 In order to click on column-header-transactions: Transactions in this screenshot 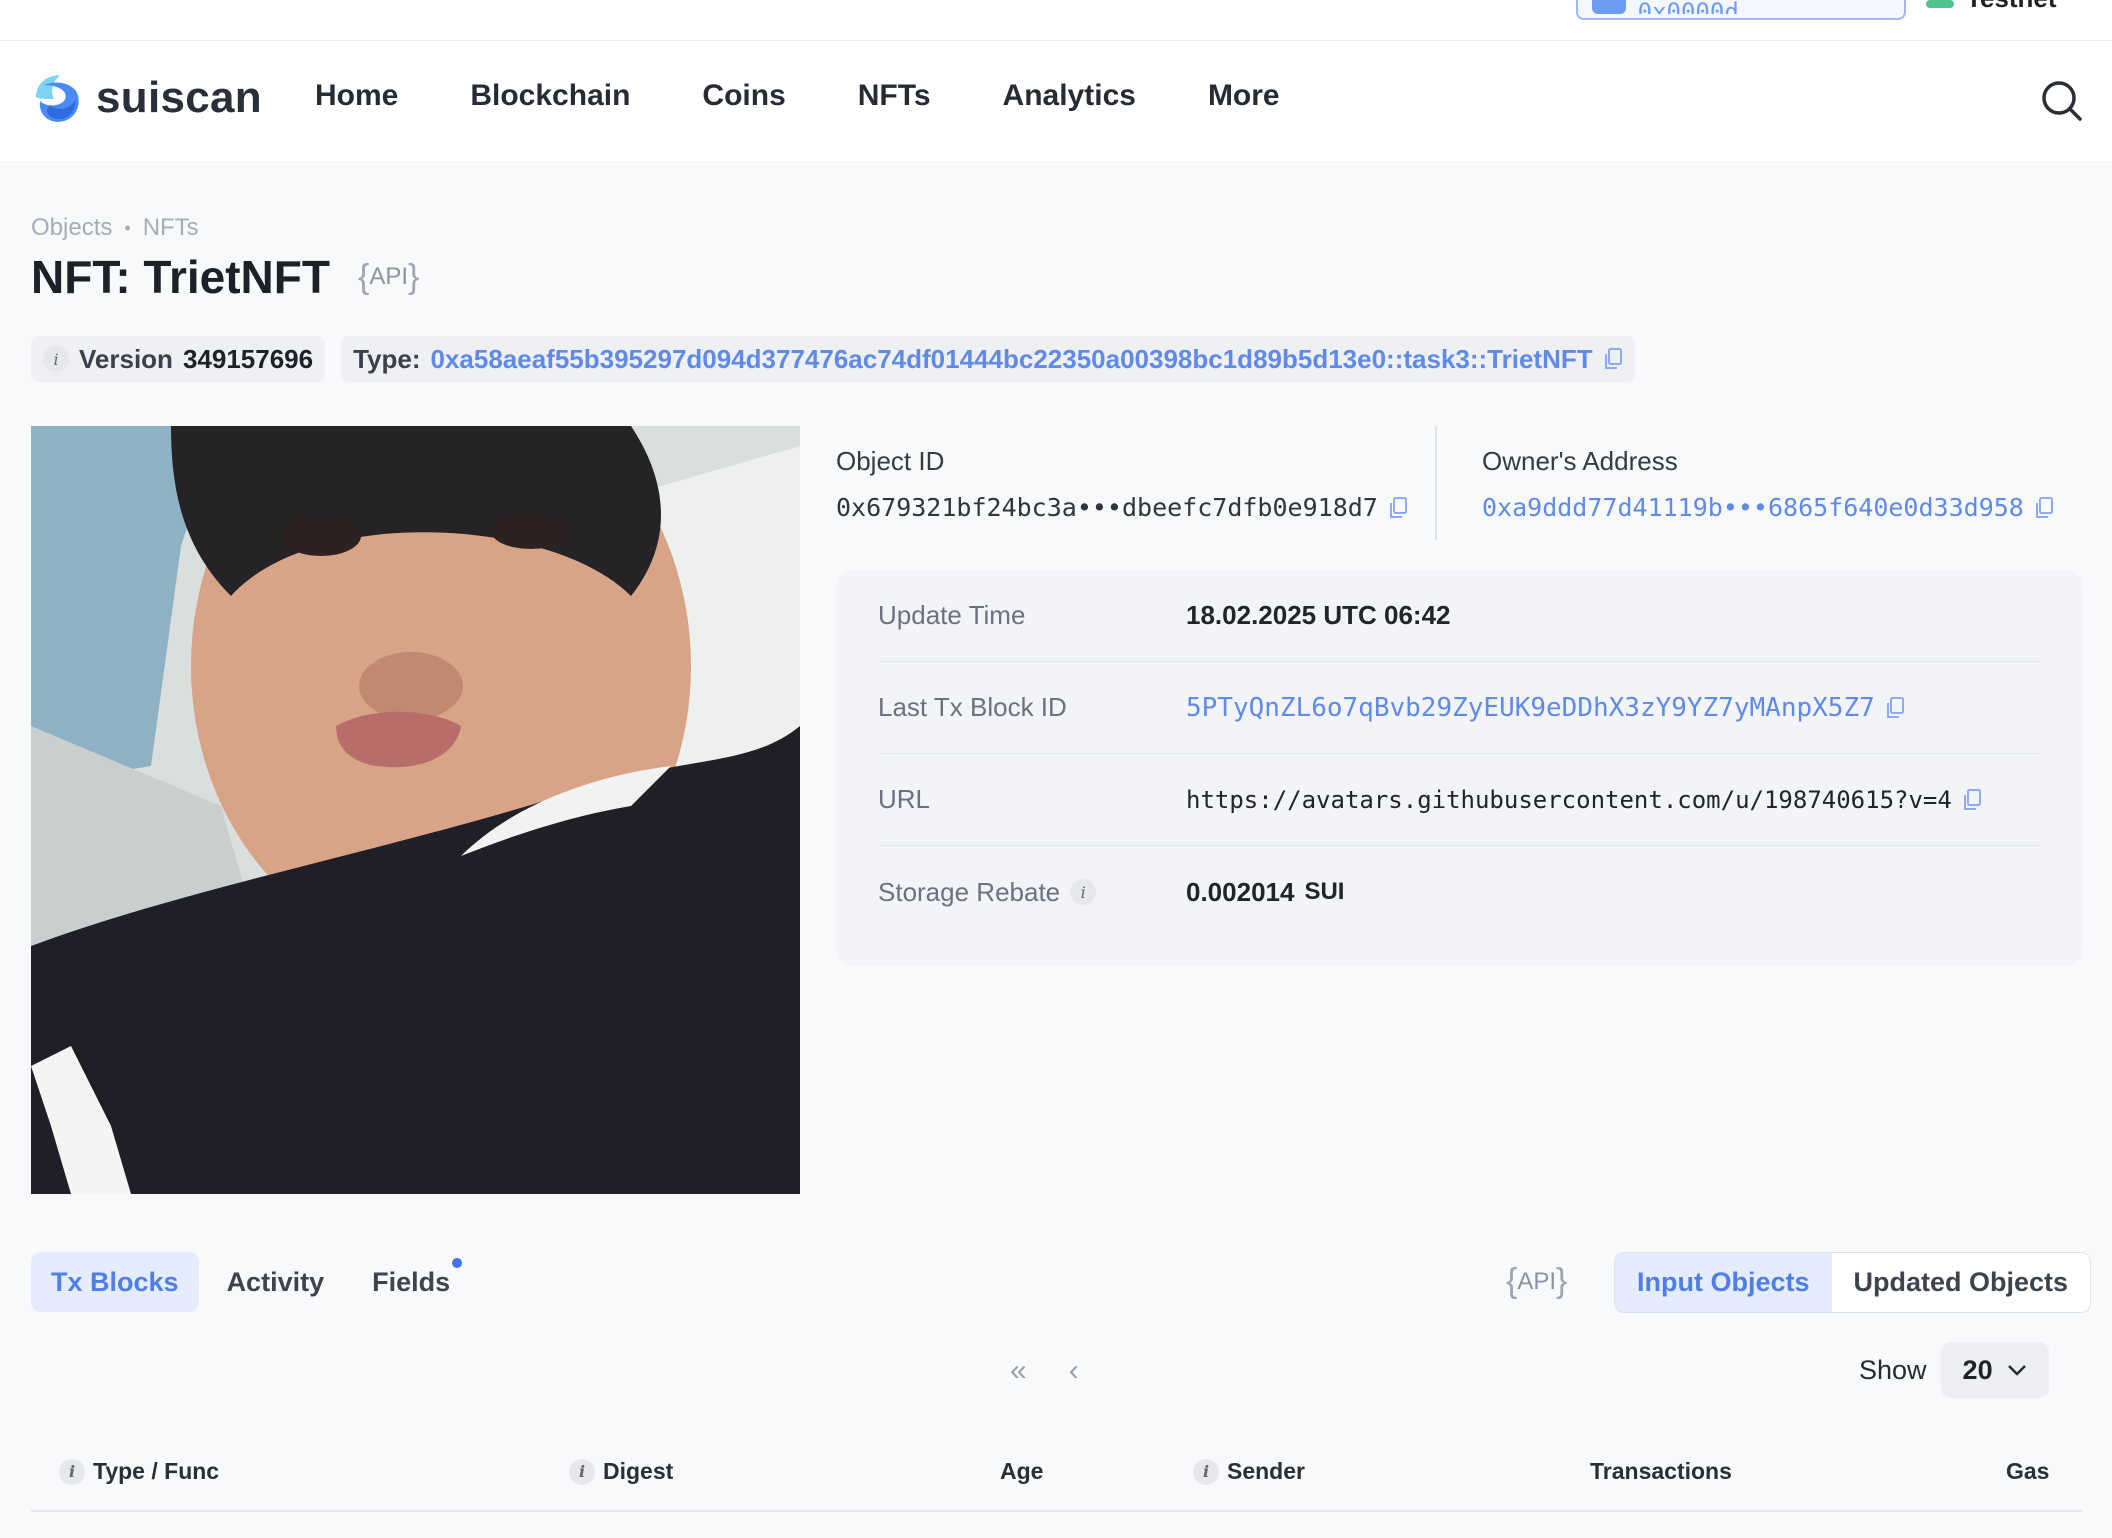, I will do `click(1661, 1471)`.